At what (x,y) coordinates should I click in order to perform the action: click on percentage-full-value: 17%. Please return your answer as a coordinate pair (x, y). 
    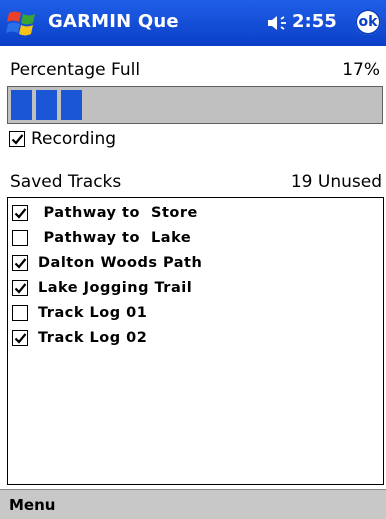
    Looking at the image, I should click on (361, 70).